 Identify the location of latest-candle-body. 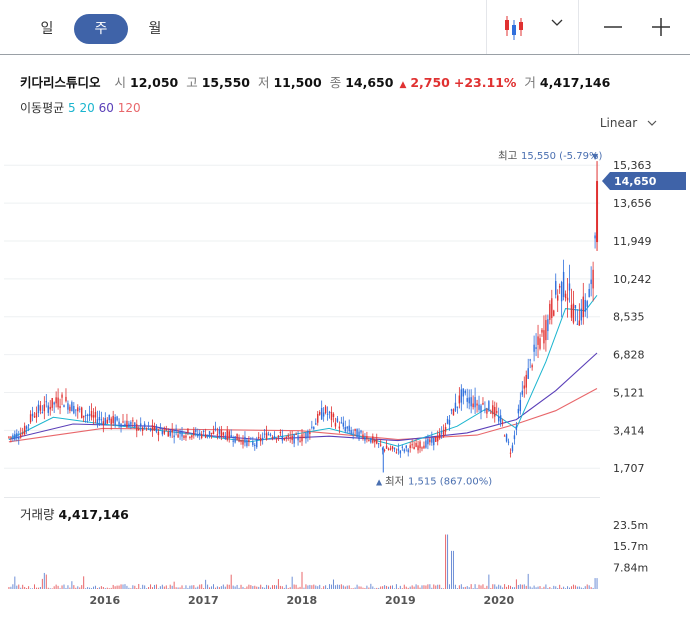
(597, 212).